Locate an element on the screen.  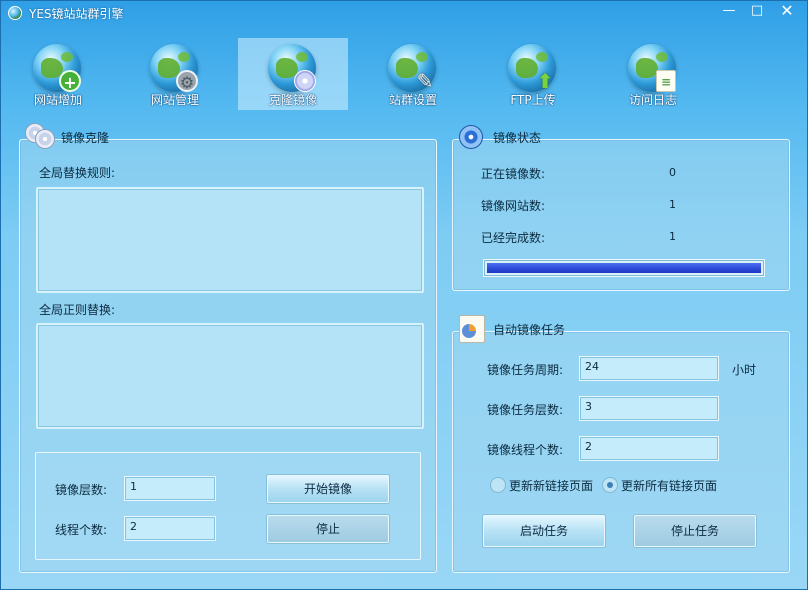
regex-label: 全局正则替换: is located at coordinates (77, 310).